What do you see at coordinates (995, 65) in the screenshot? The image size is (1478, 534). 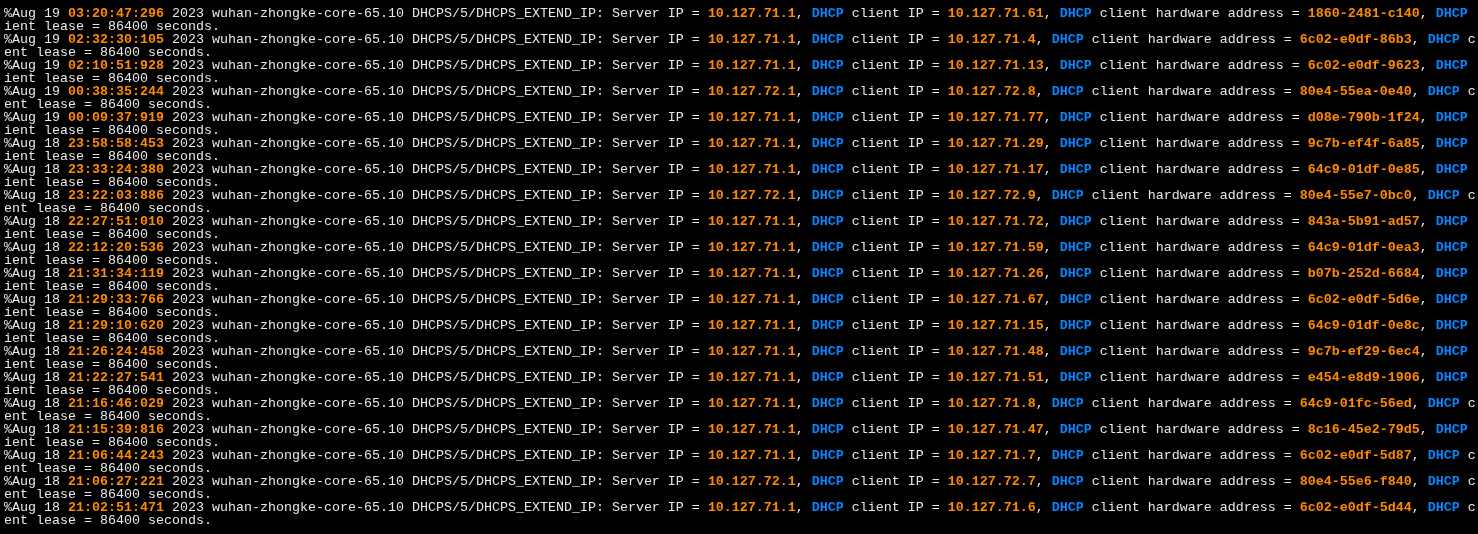 I see `log-value: 10.127.71.13` at bounding box center [995, 65].